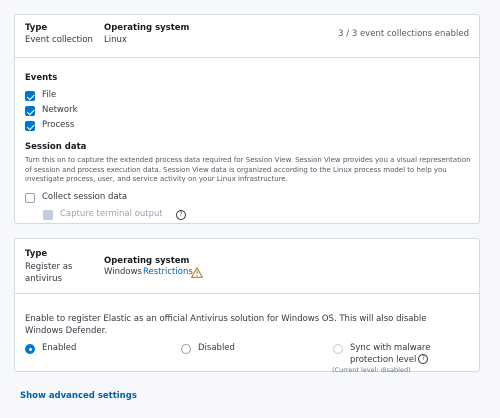 Image resolution: width=500 pixels, height=418 pixels. Describe the element at coordinates (48, 215) in the screenshot. I see `checkbox-disabled-icon` at that location.